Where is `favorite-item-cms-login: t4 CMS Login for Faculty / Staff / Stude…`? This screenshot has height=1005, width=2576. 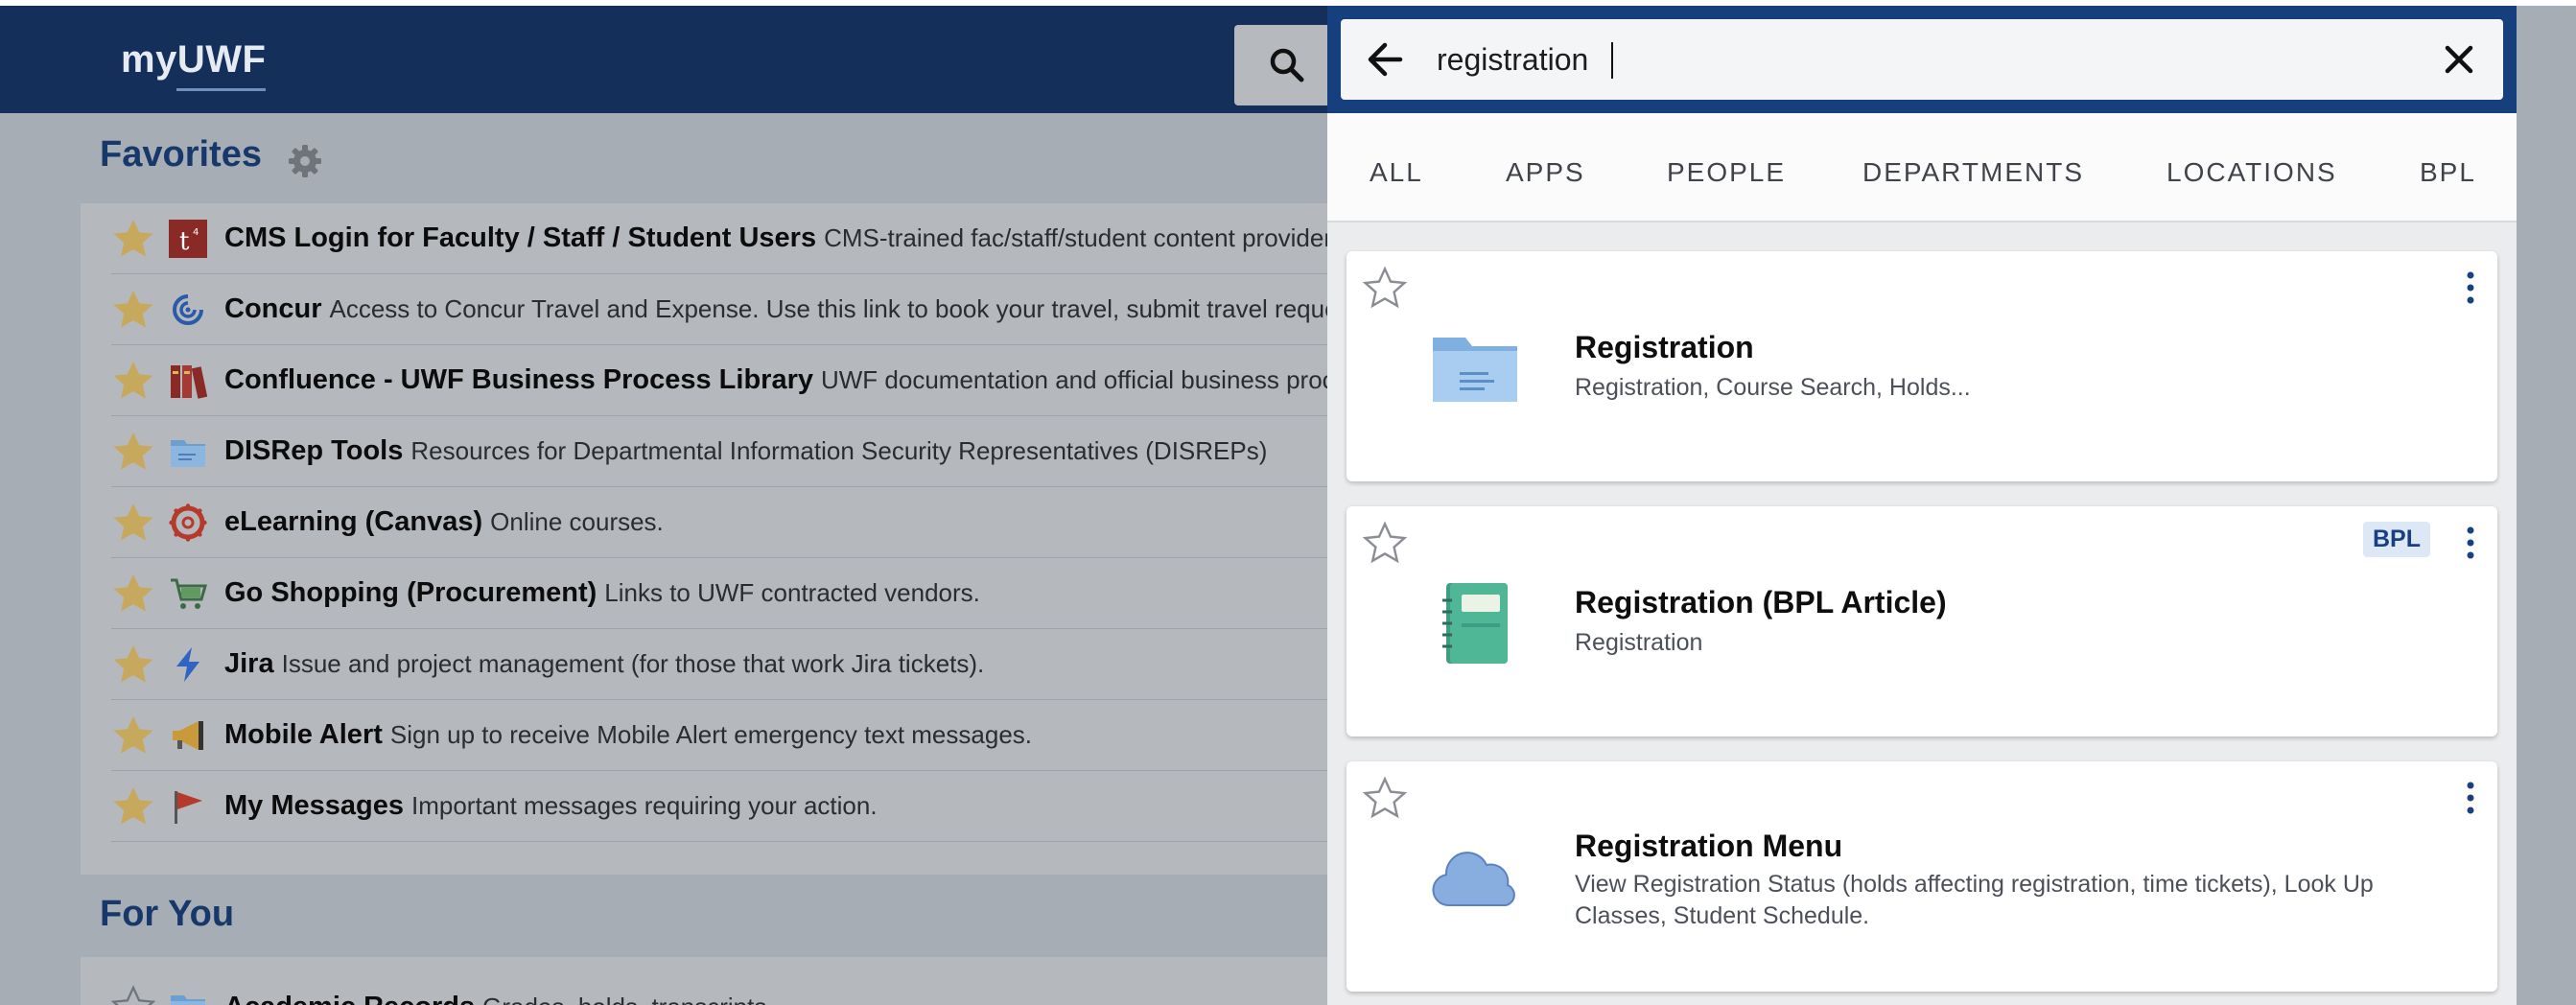
favorite-item-cms-login: t4 CMS Login for Faculty / Staff / Stude… is located at coordinates (722, 238).